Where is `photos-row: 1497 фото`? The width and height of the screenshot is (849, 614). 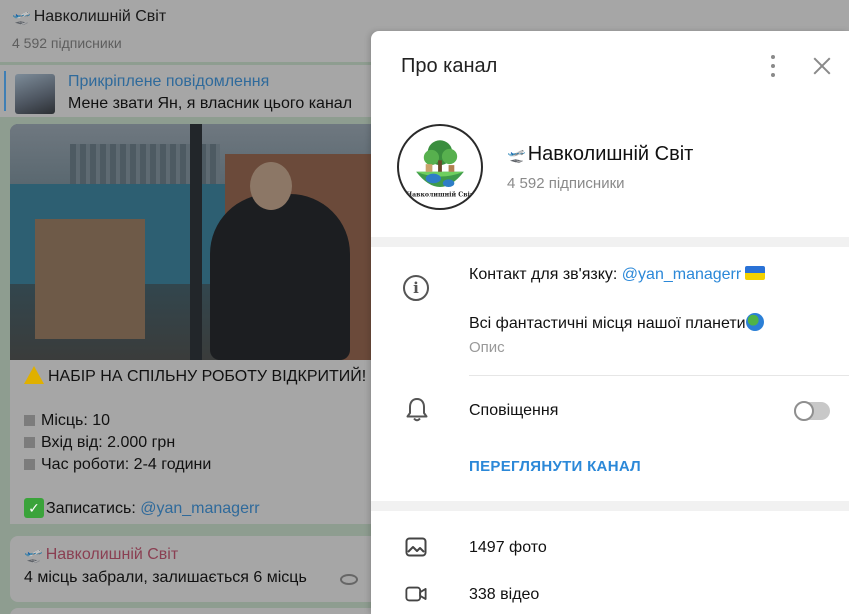
photos-row: 1497 фото is located at coordinates (610, 548).